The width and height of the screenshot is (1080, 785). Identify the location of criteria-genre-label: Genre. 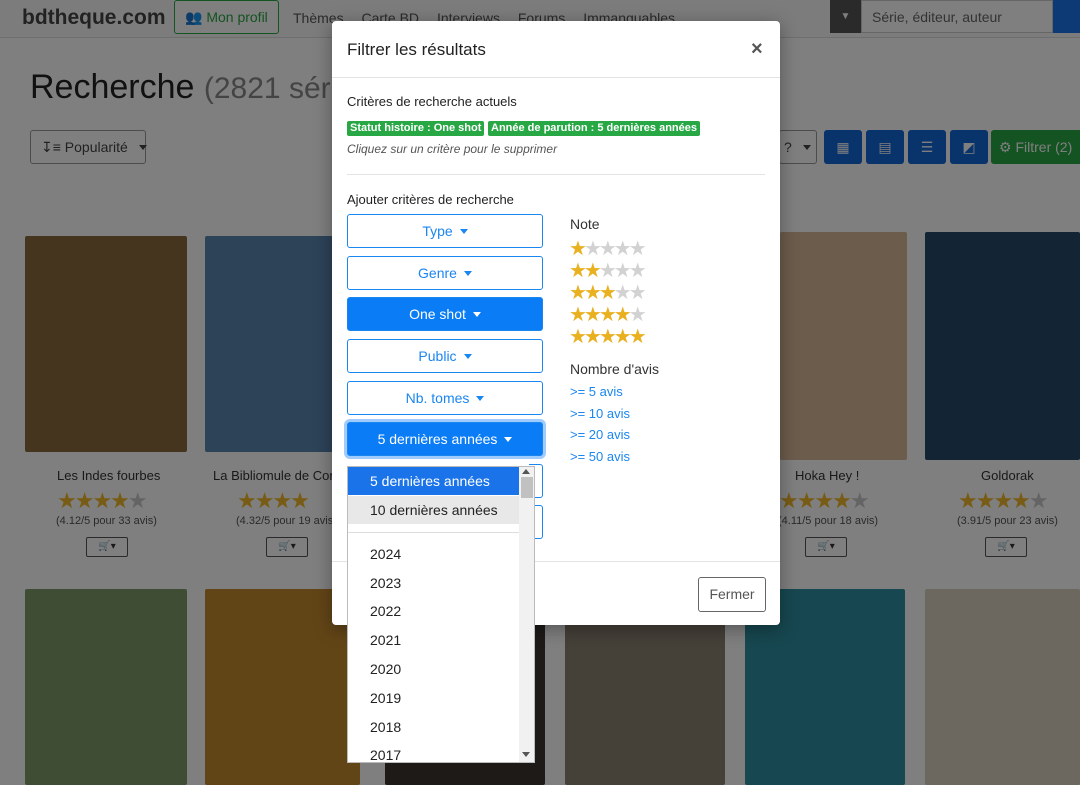
(437, 273).